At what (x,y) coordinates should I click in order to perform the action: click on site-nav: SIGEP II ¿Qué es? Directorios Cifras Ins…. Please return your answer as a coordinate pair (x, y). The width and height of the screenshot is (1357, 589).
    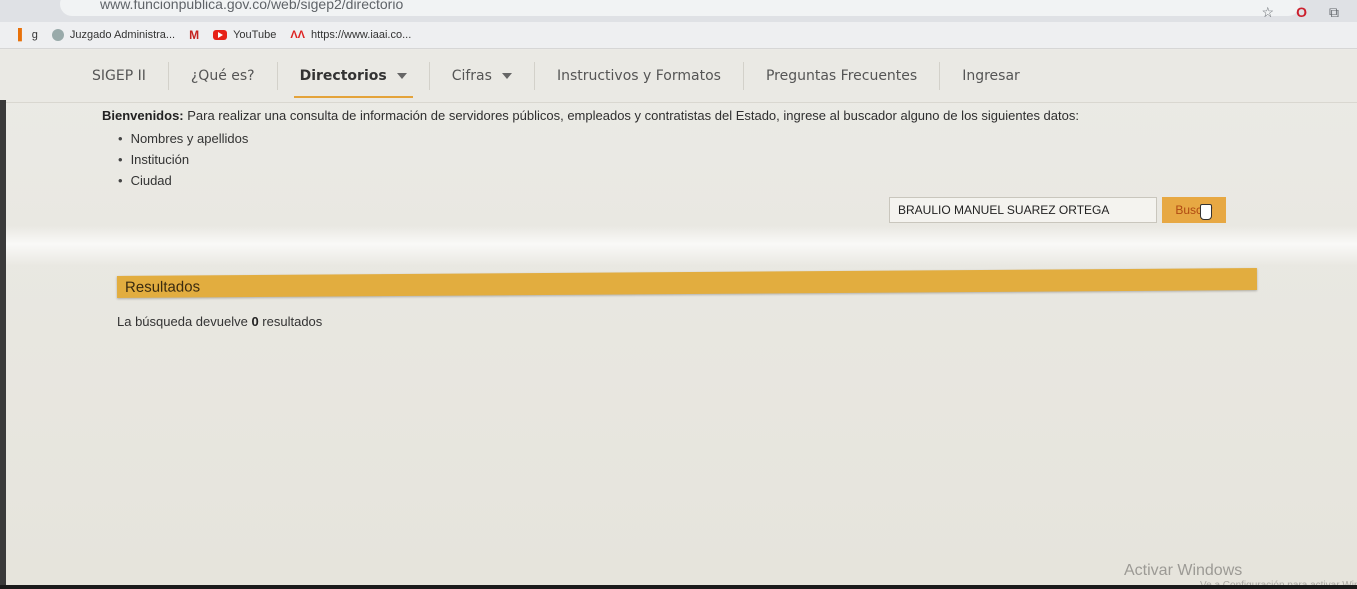
    Looking at the image, I should click on (678, 76).